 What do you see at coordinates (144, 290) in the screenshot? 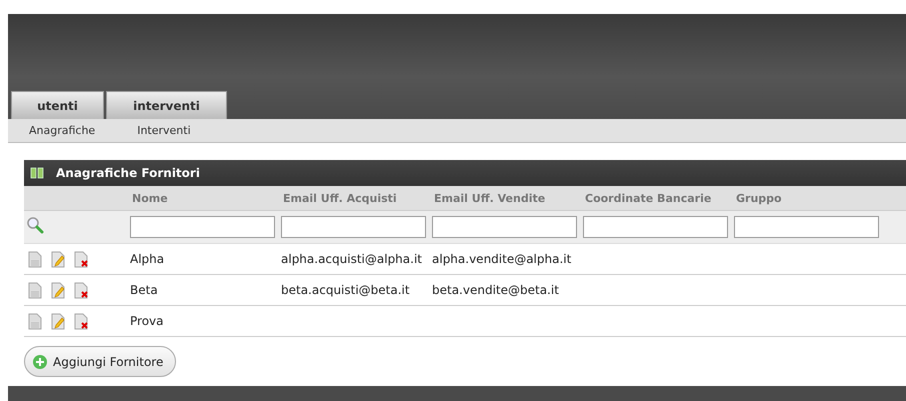
I see `table-cell: Beta` at bounding box center [144, 290].